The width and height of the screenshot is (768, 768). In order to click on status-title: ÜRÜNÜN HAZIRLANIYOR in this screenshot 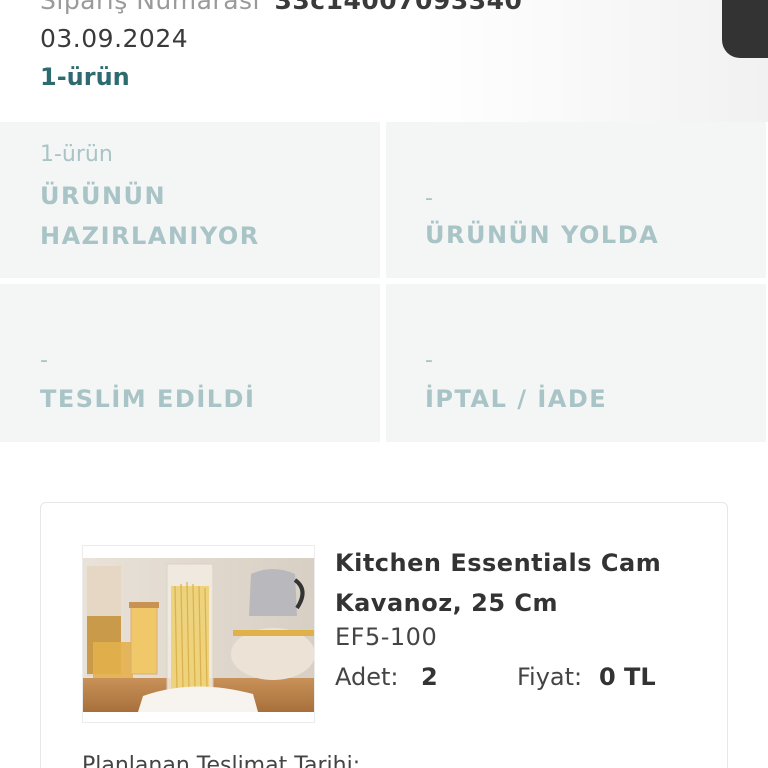, I will do `click(150, 216)`.